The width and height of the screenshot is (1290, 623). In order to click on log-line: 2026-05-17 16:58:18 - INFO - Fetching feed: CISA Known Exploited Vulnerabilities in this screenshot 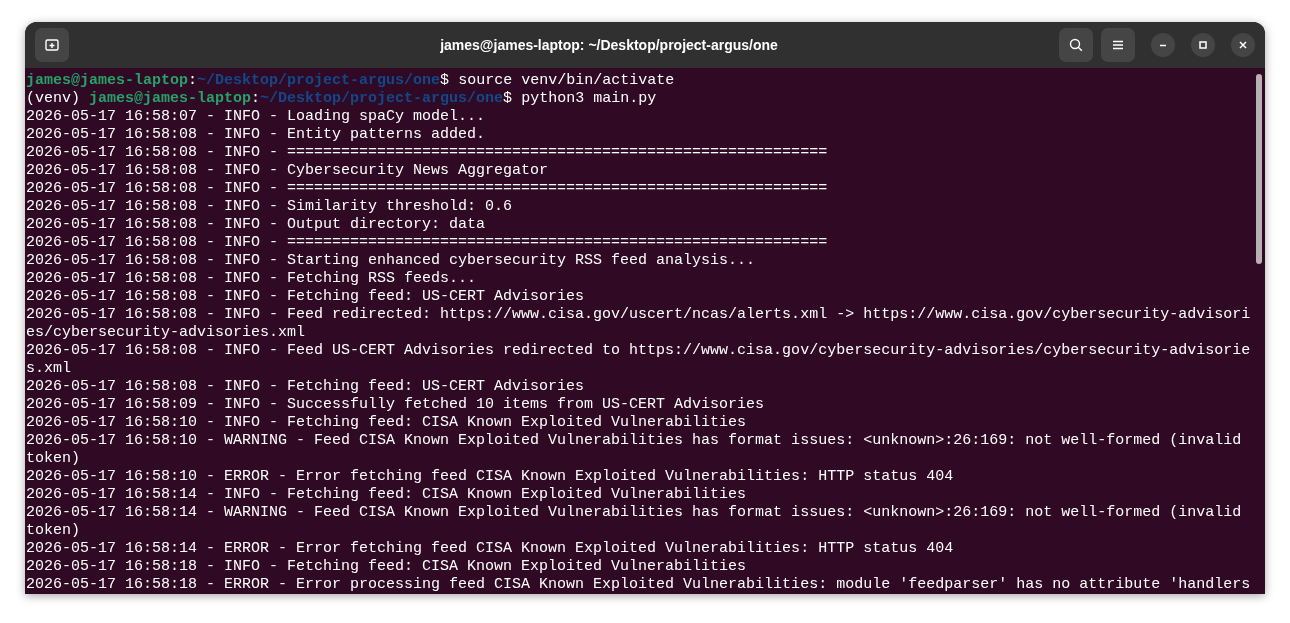, I will do `click(387, 567)`.